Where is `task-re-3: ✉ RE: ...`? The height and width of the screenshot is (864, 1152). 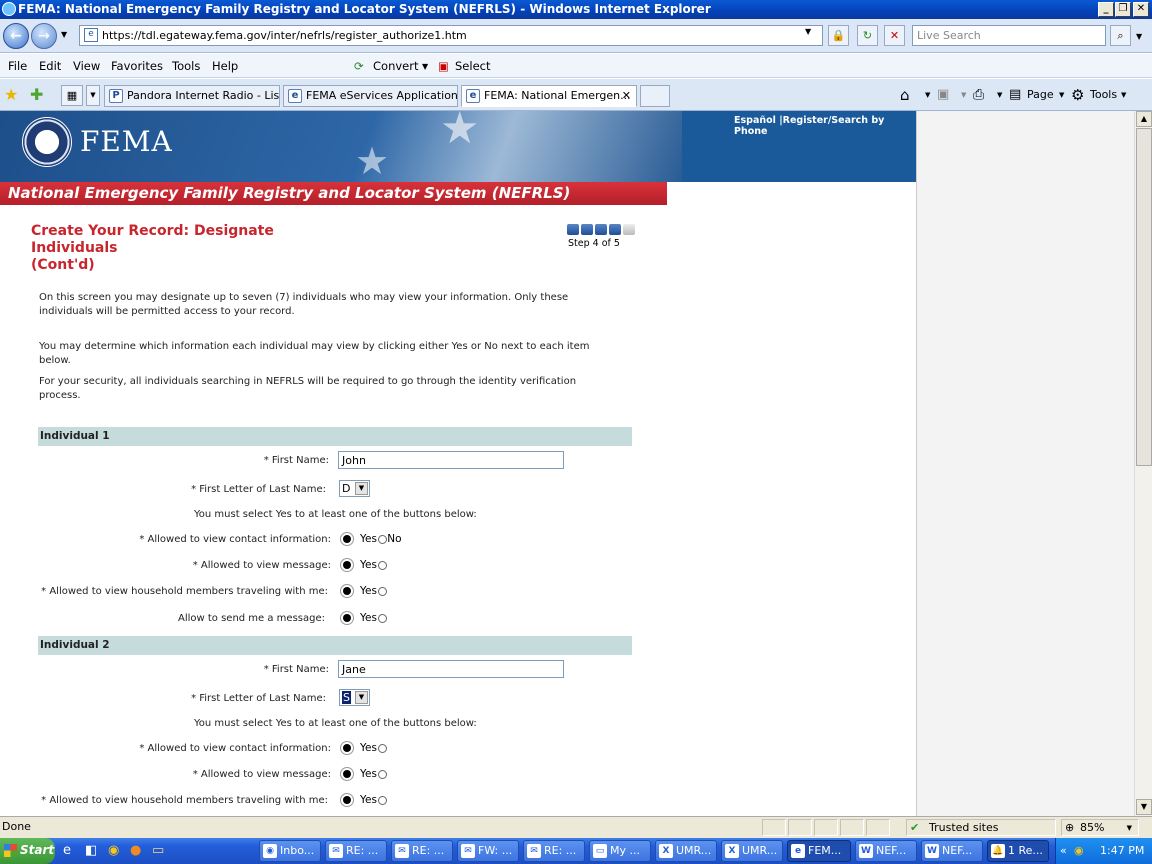 task-re-3: ✉ RE: ... is located at coordinates (554, 851).